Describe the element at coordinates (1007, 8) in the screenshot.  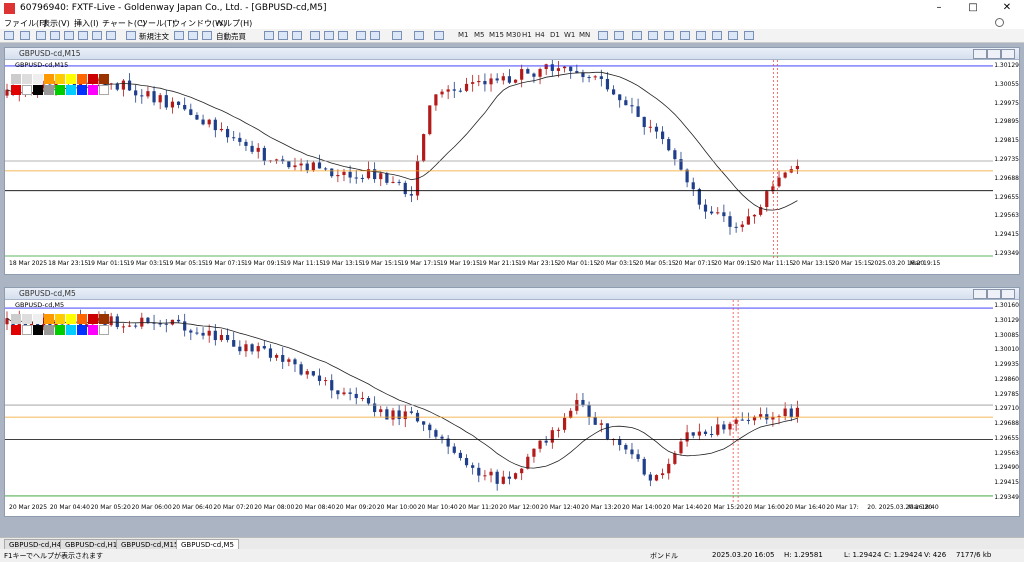
I see `close-button: ✕` at that location.